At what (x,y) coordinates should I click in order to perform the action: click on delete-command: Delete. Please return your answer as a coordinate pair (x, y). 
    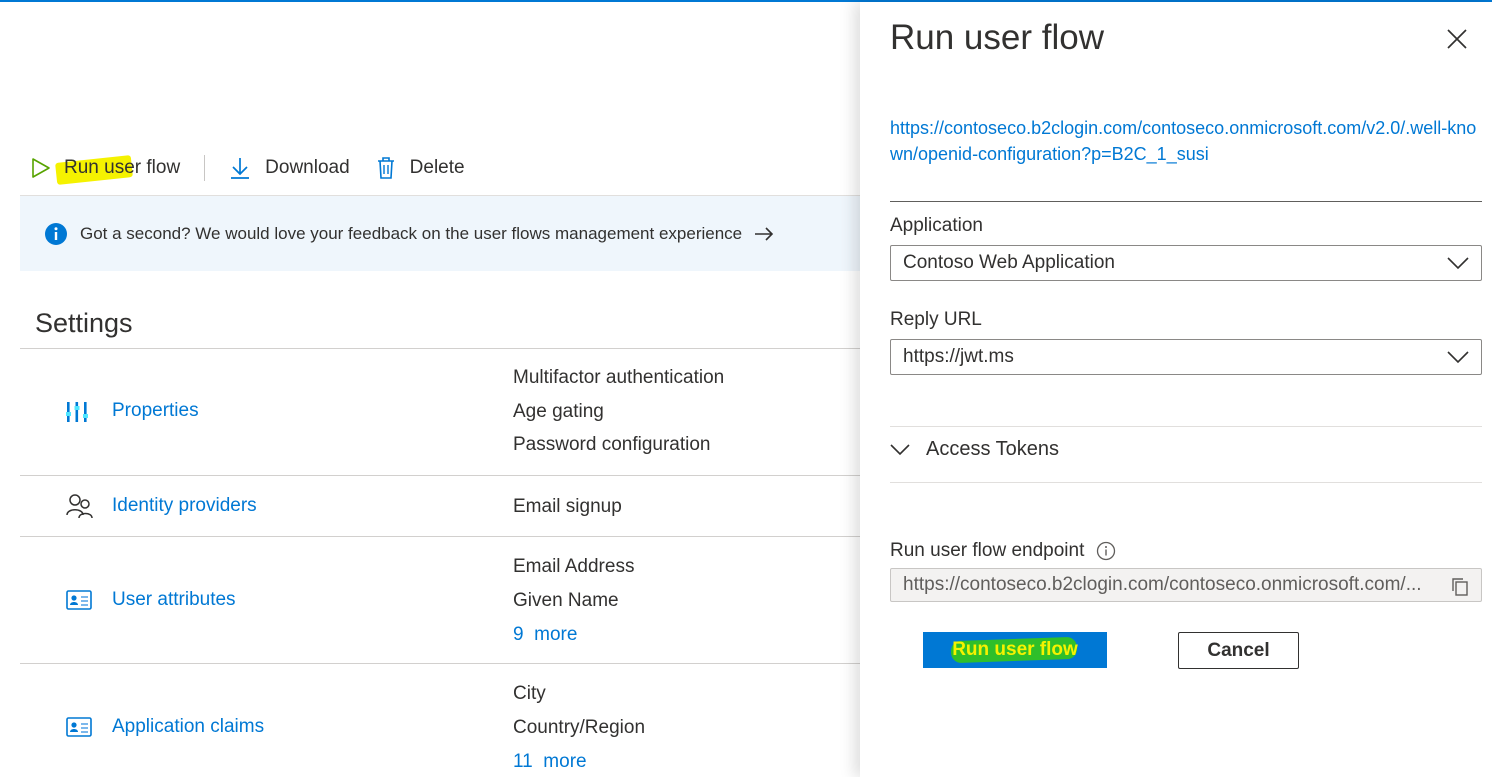
    Looking at the image, I should click on (420, 168).